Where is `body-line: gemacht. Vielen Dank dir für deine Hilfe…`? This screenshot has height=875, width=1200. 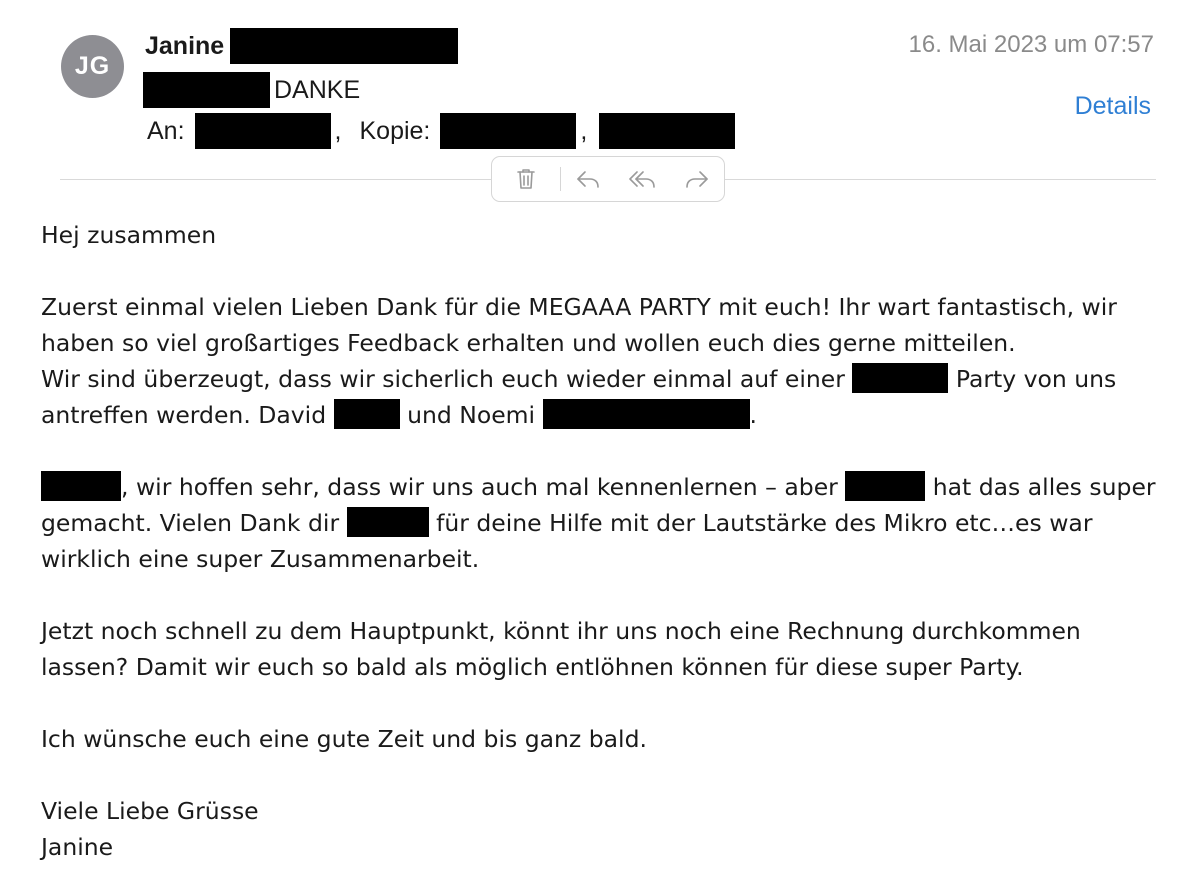 body-line: gemacht. Vielen Dank dir für deine Hilfe… is located at coordinates (606, 523).